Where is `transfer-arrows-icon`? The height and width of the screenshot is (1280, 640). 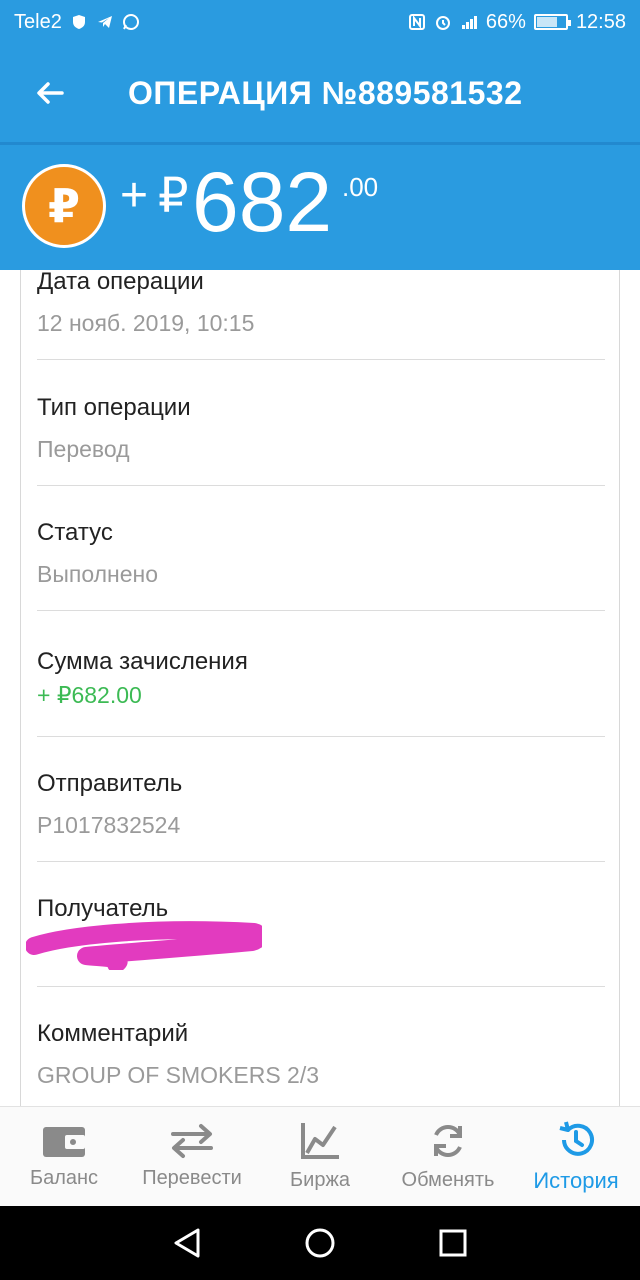
transfer-arrows-icon is located at coordinates (192, 1141).